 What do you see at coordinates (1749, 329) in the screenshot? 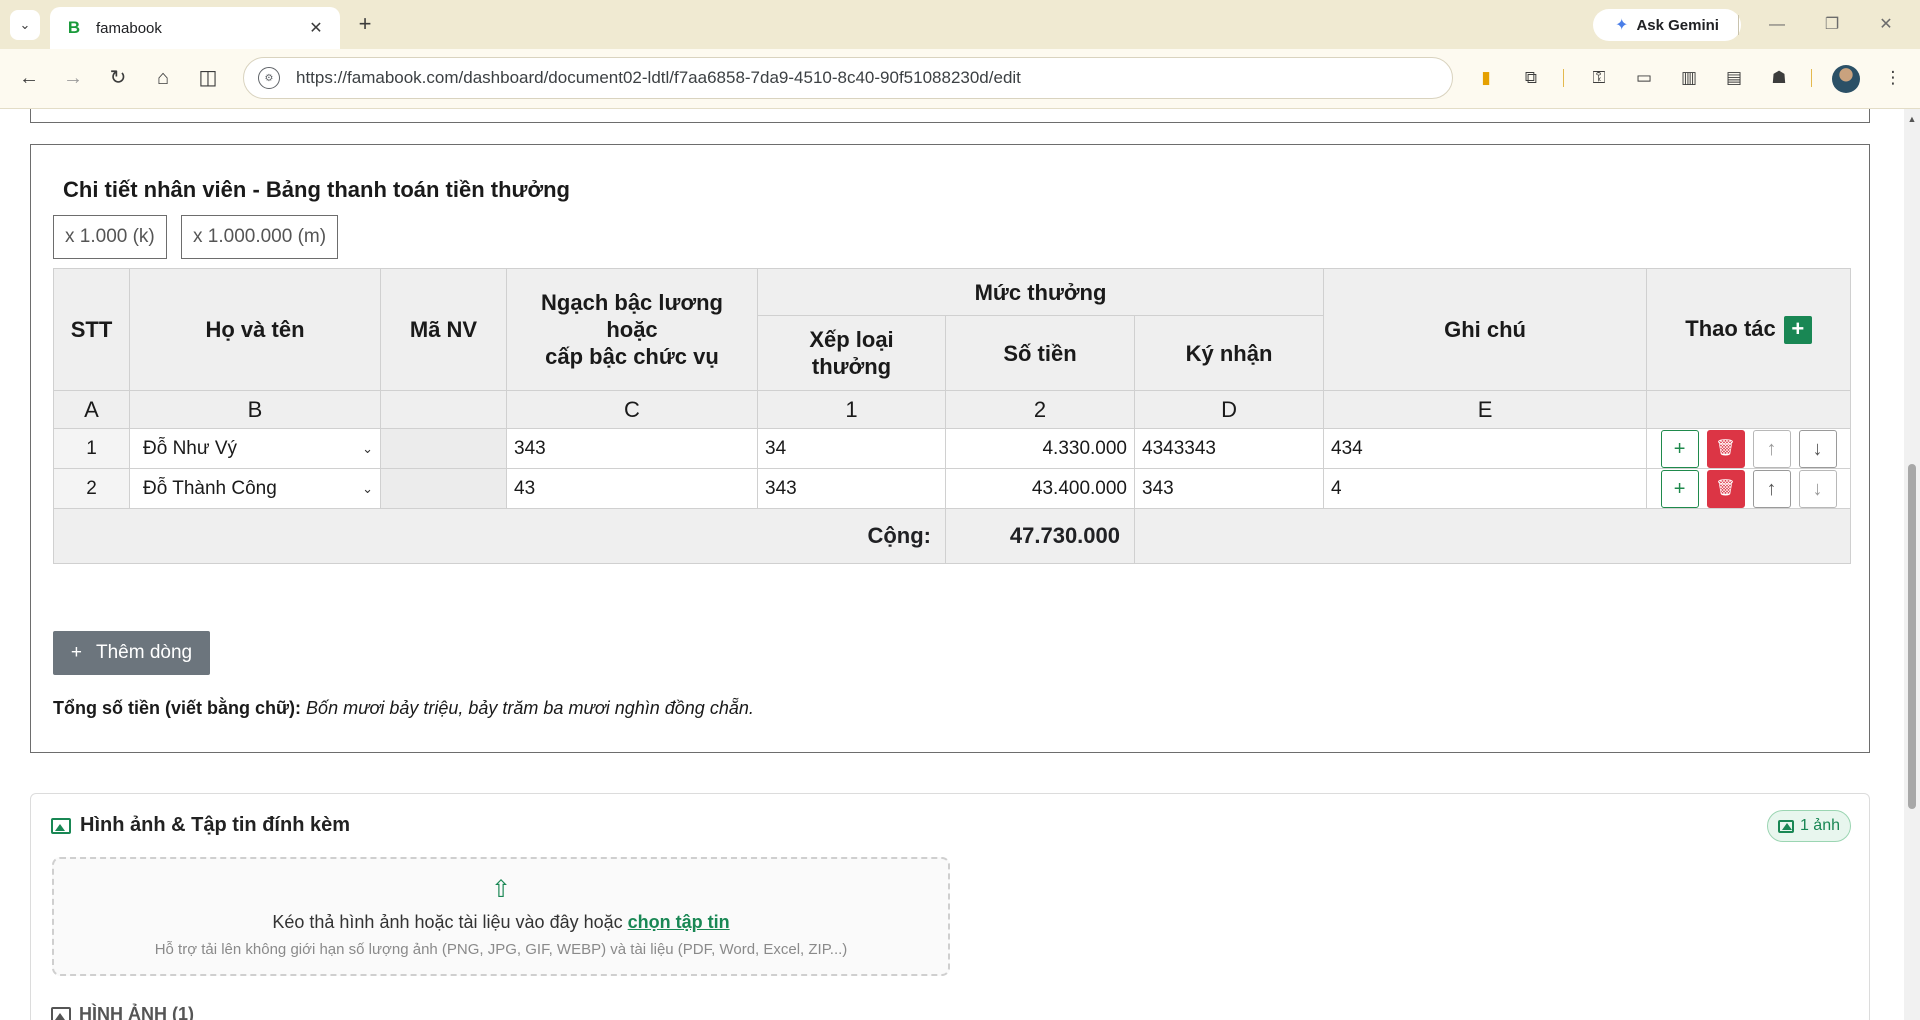
I see `header-actions: Thao tác +` at bounding box center [1749, 329].